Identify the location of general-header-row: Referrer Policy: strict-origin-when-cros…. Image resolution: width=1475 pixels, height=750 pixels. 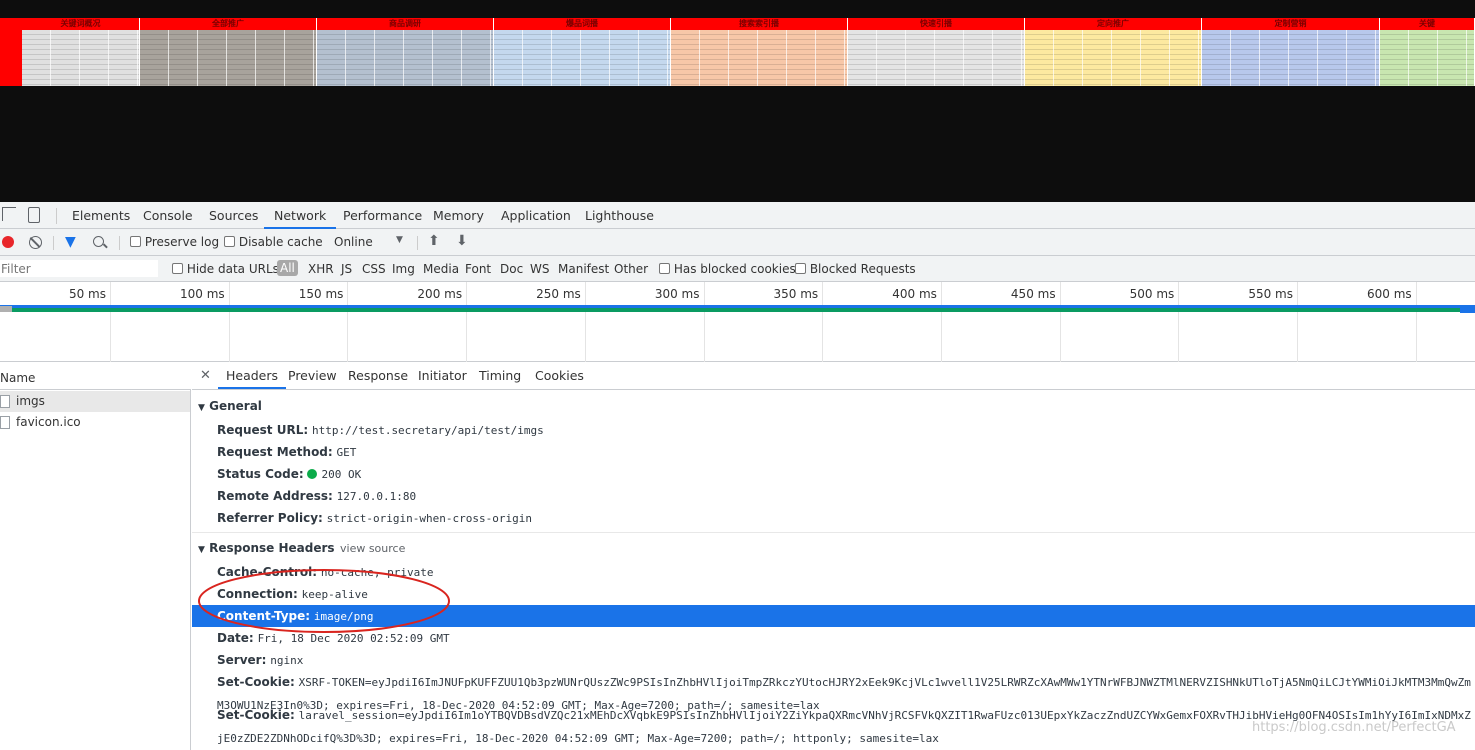
(374, 518).